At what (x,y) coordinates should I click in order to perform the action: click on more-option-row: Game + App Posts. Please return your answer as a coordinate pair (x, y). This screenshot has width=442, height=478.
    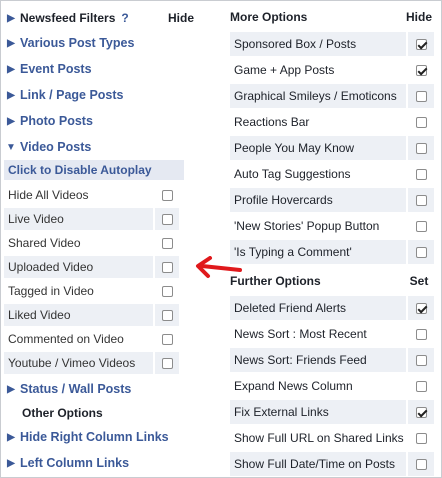
    Looking at the image, I should click on (335, 70).